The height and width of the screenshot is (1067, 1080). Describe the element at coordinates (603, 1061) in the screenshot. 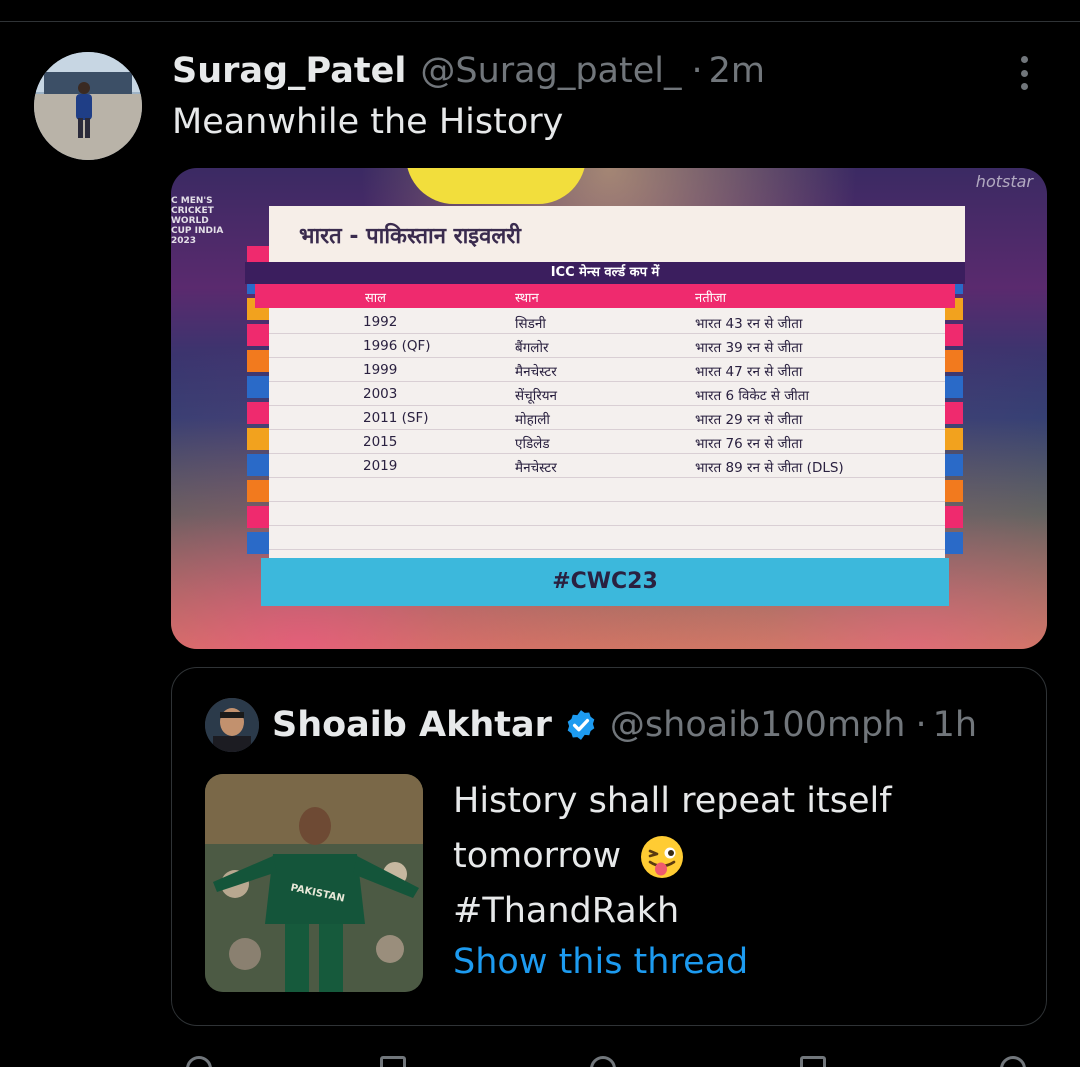

I see `like-icon` at that location.